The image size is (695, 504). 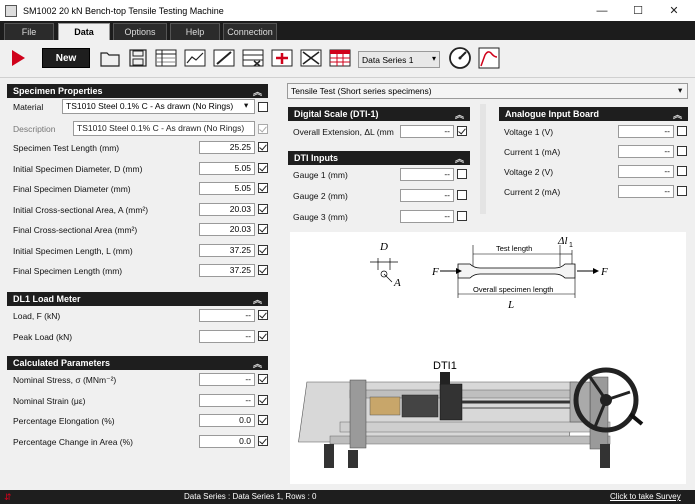 What do you see at coordinates (84, 31) in the screenshot?
I see `tab-data: Data` at bounding box center [84, 31].